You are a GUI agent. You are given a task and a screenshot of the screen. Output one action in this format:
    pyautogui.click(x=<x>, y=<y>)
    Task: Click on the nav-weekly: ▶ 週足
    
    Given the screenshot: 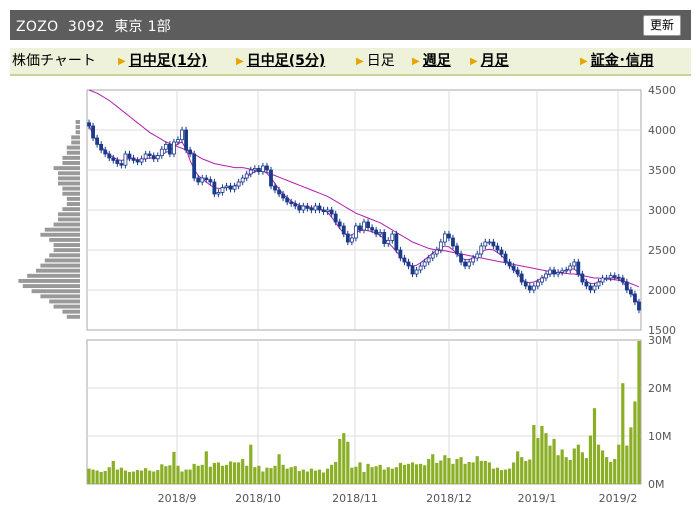 What is the action you would take?
    pyautogui.click(x=431, y=62)
    